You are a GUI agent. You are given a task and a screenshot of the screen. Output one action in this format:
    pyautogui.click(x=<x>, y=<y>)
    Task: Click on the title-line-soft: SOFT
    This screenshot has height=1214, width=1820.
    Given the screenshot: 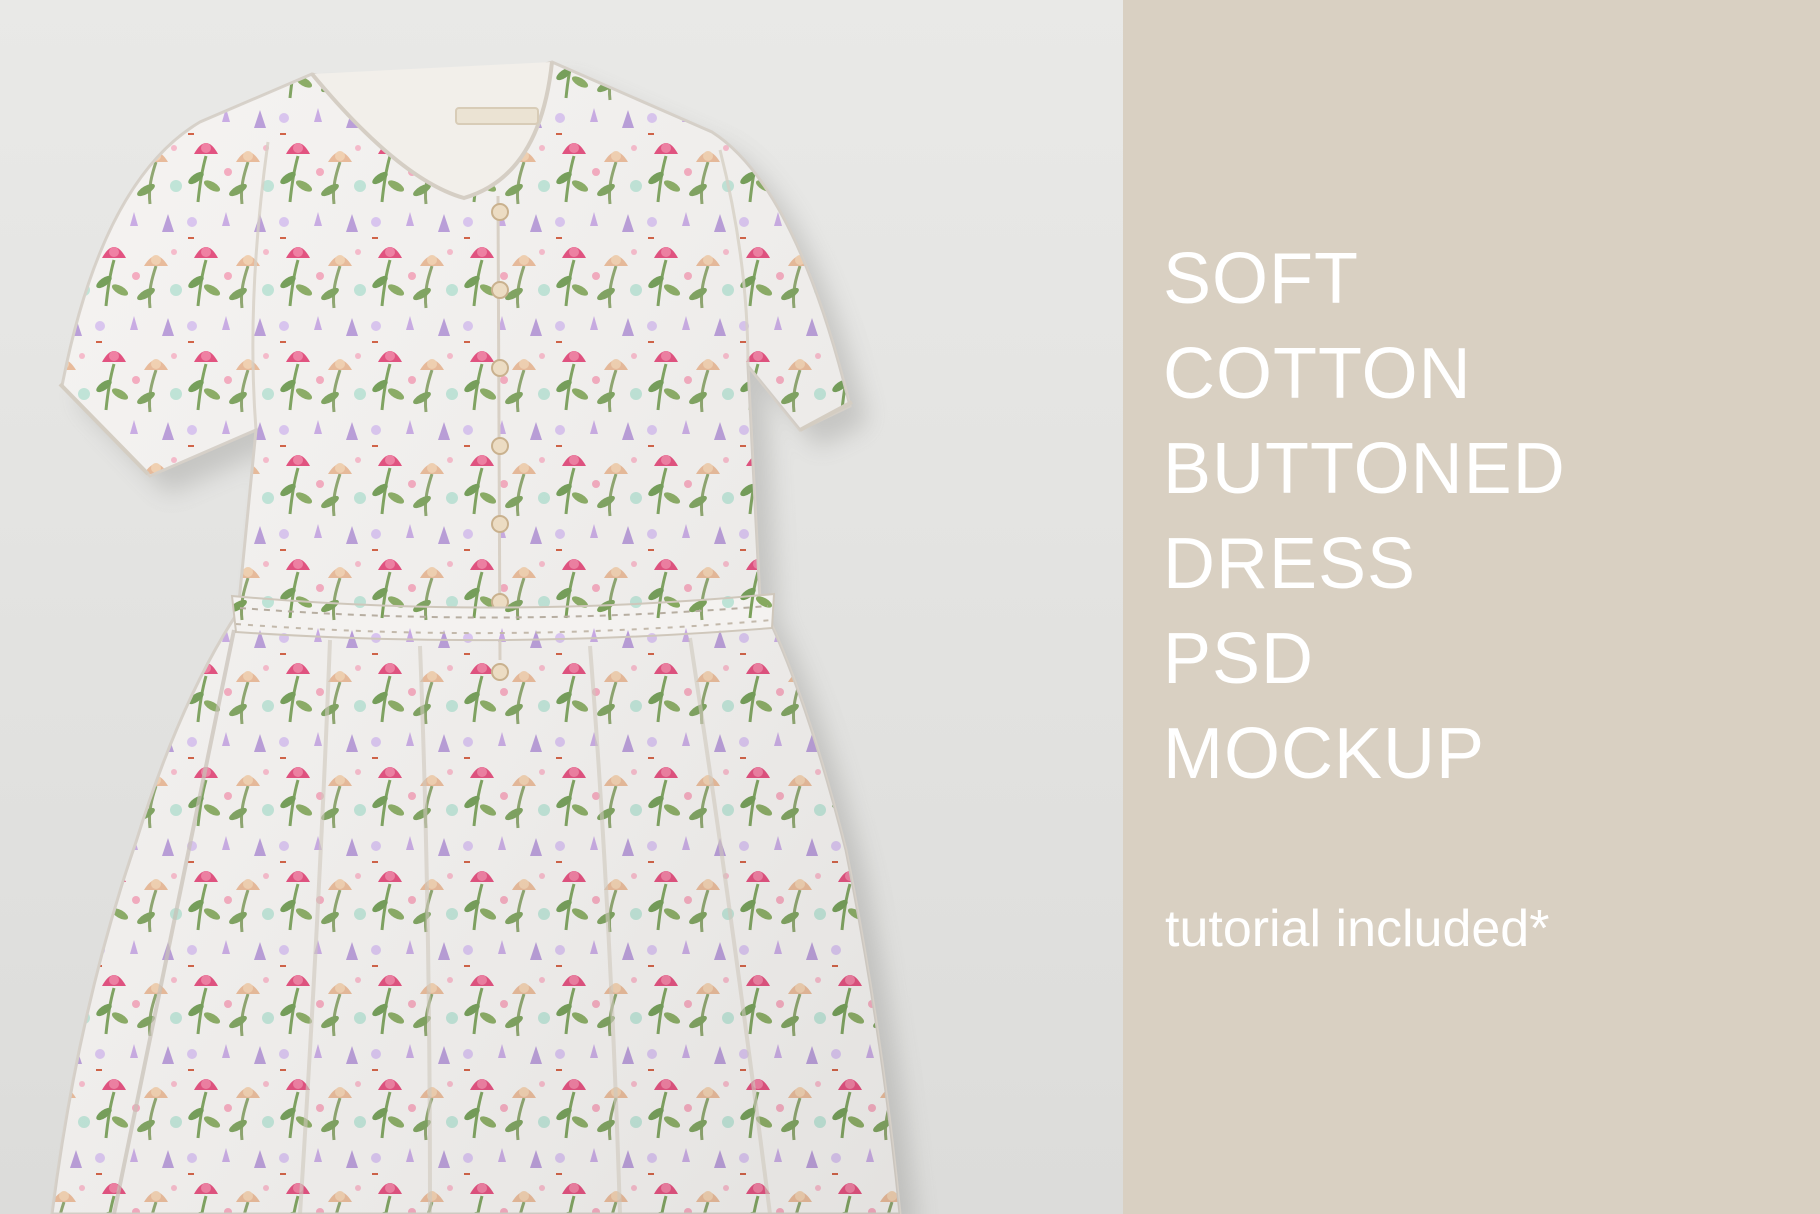 What is the action you would take?
    pyautogui.click(x=1261, y=279)
    